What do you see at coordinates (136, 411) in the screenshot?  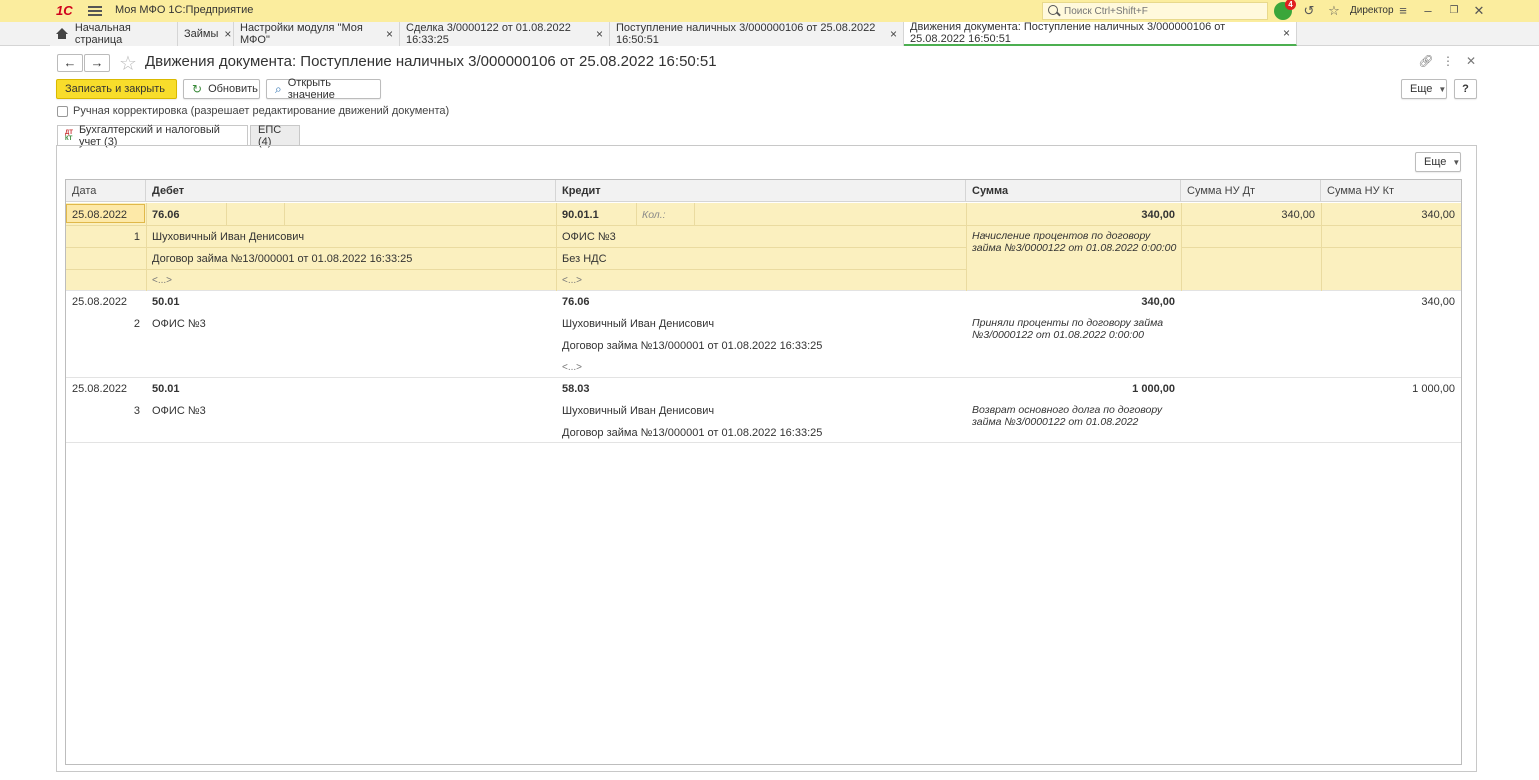 I see `row-number: 3` at bounding box center [136, 411].